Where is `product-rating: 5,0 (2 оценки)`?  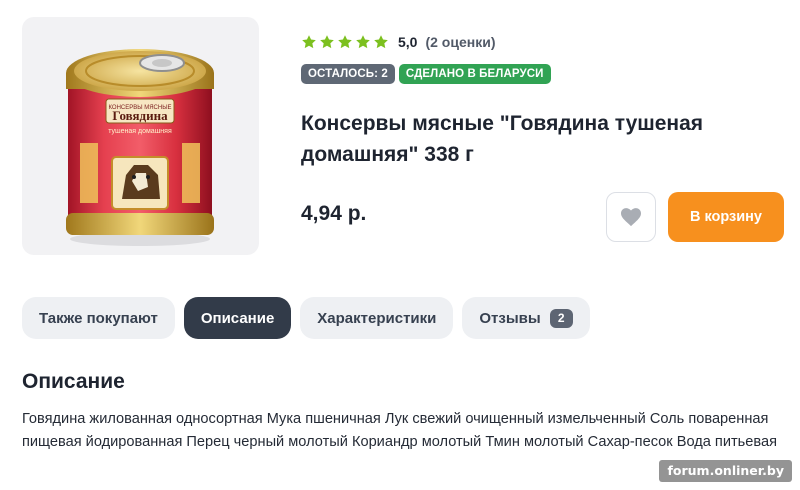 product-rating: 5,0 (2 оценки) is located at coordinates (398, 42).